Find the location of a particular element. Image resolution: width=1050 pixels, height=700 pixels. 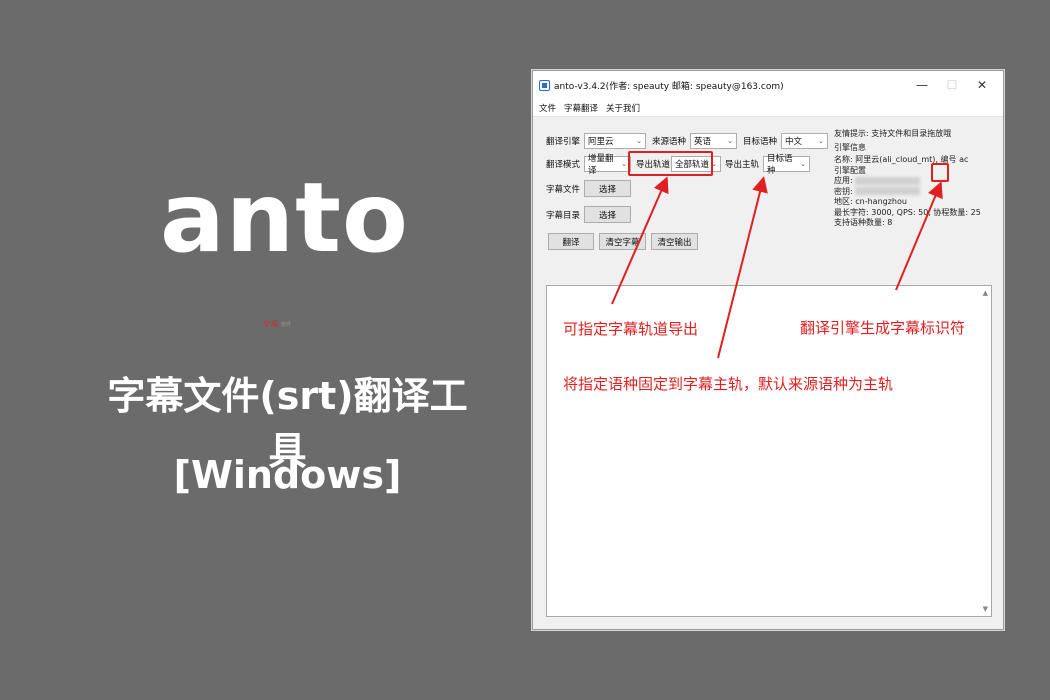

site-logo: 小众 软件 is located at coordinates (282, 324).